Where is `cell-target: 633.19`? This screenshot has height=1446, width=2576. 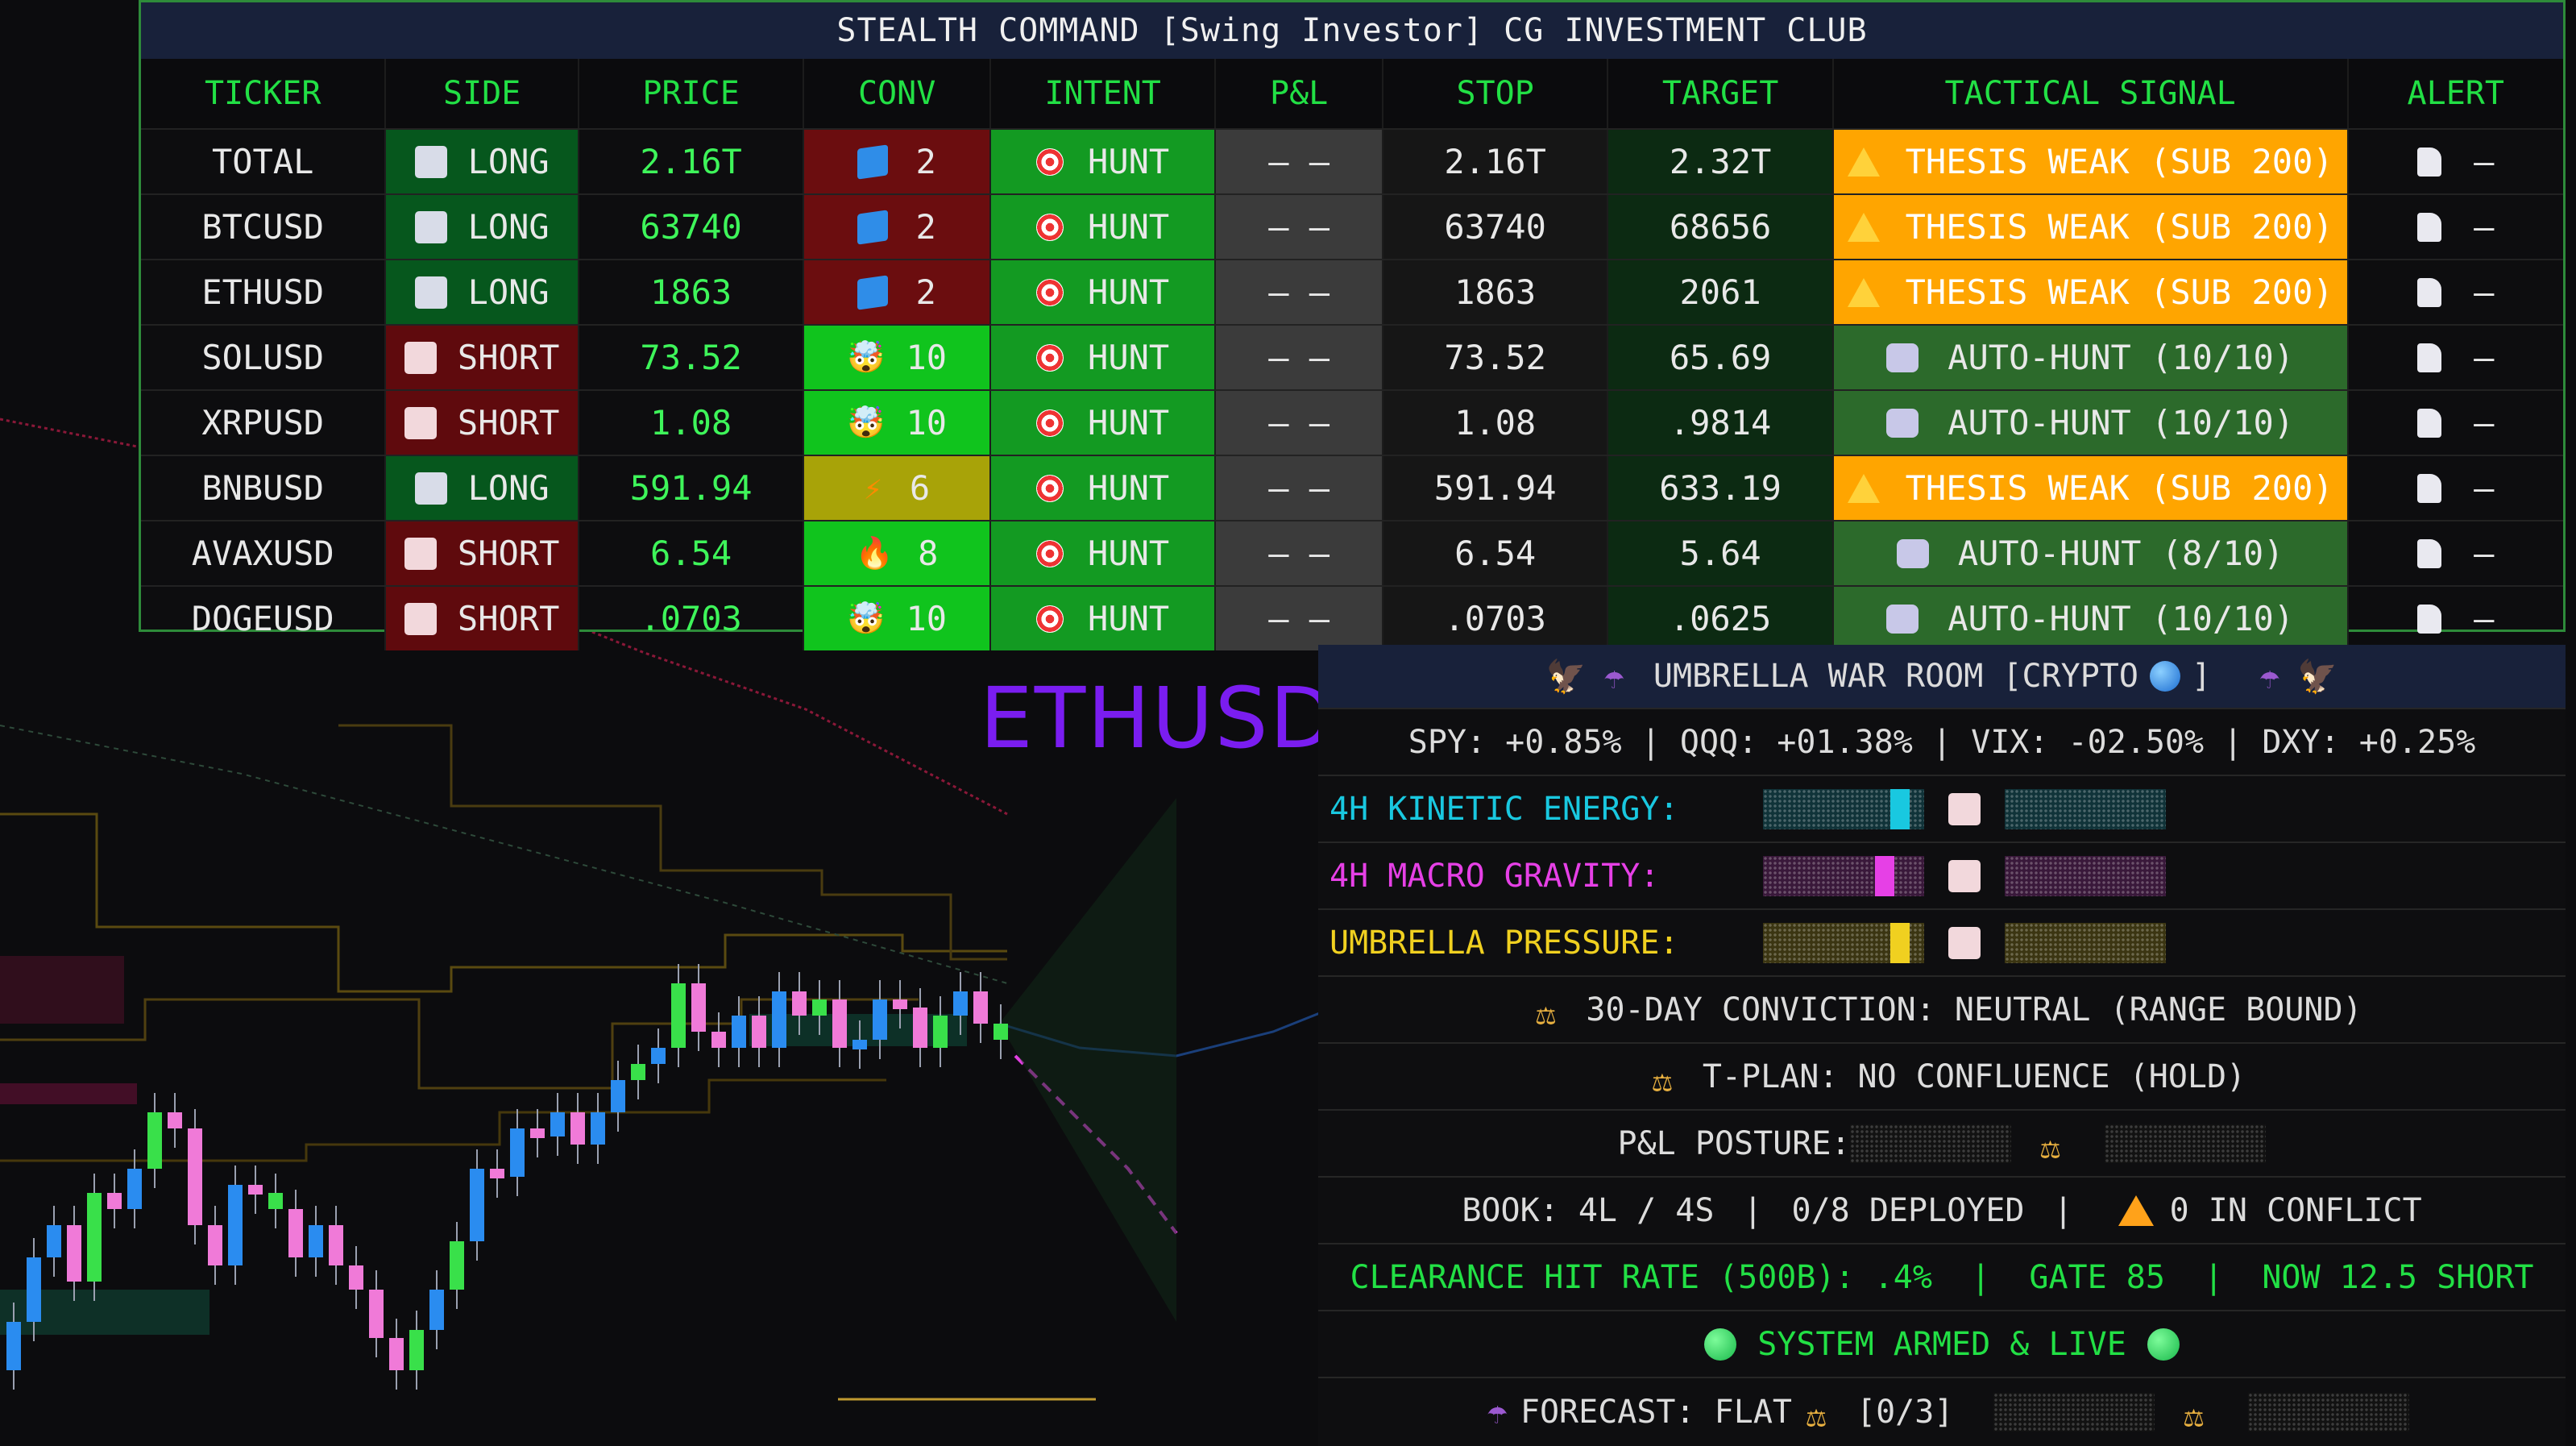 cell-target: 633.19 is located at coordinates (1721, 488).